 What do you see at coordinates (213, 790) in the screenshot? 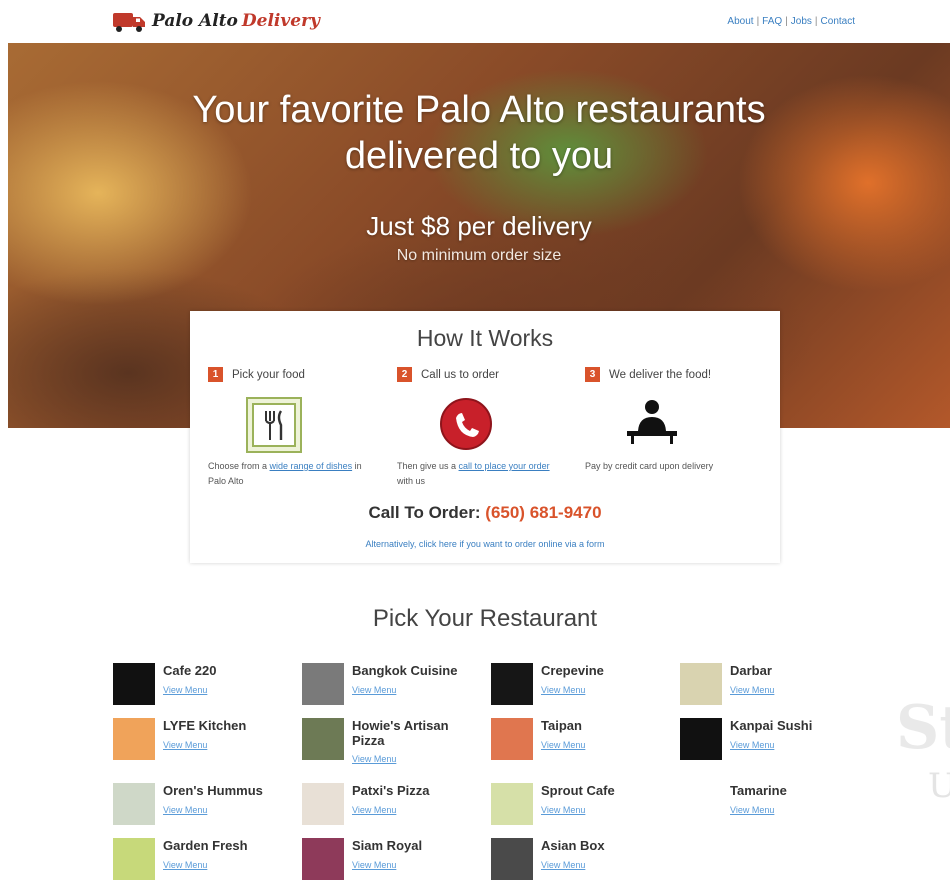
I see `restaurant-name: Oren's Hummus` at bounding box center [213, 790].